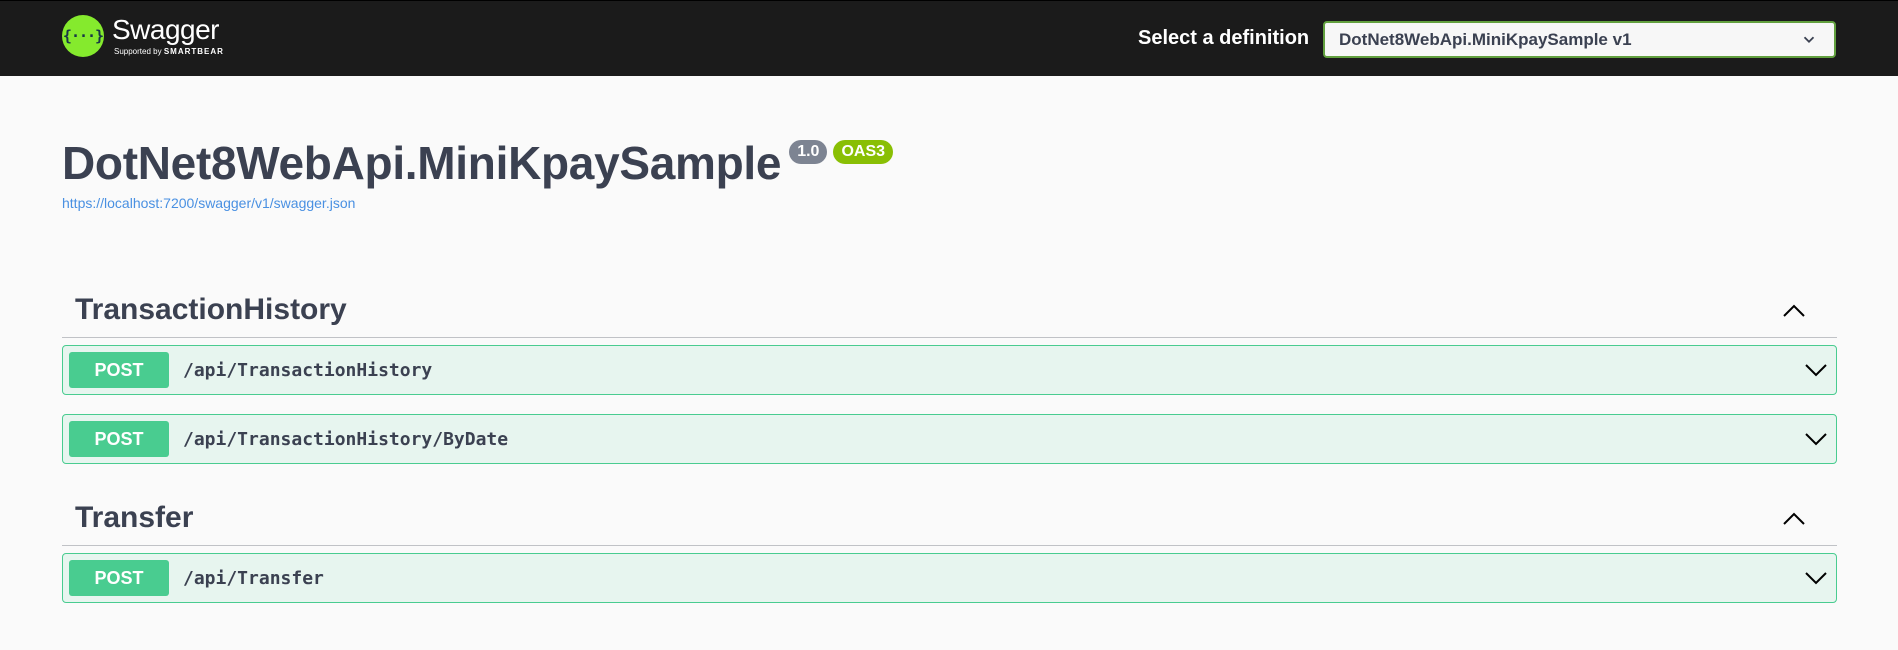 The width and height of the screenshot is (1898, 650). Describe the element at coordinates (863, 152) in the screenshot. I see `oas-badge: OAS3` at that location.